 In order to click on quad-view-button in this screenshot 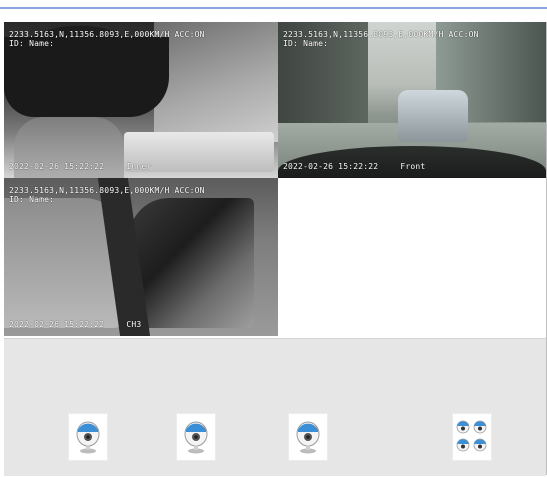, I will do `click(472, 437)`.